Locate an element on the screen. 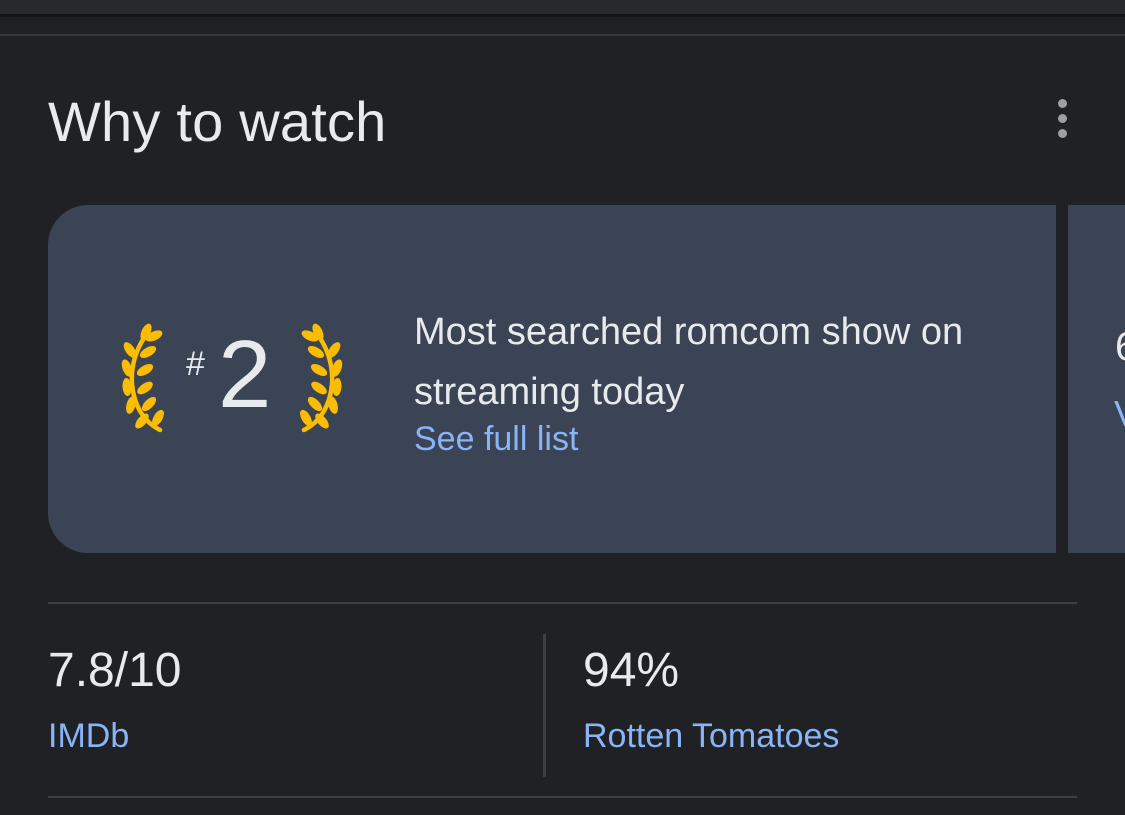  ratings-divider-vertical is located at coordinates (544, 705).